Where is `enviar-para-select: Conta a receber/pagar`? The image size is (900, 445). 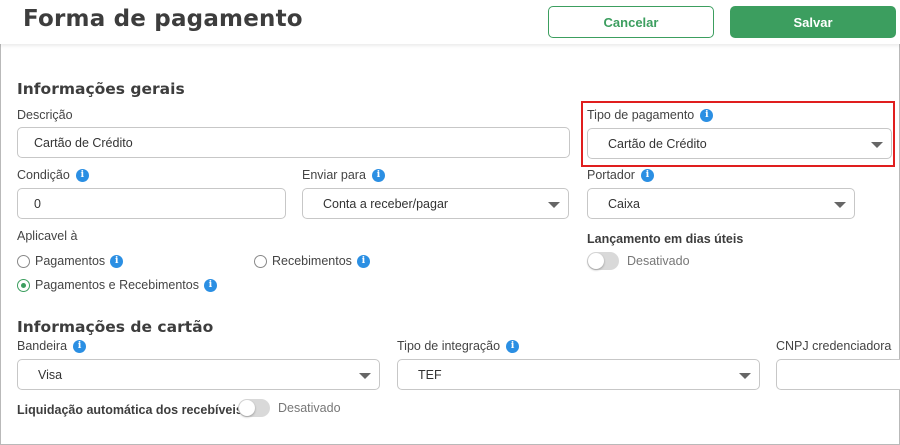
enviar-para-select: Conta a receber/pagar is located at coordinates (435, 203).